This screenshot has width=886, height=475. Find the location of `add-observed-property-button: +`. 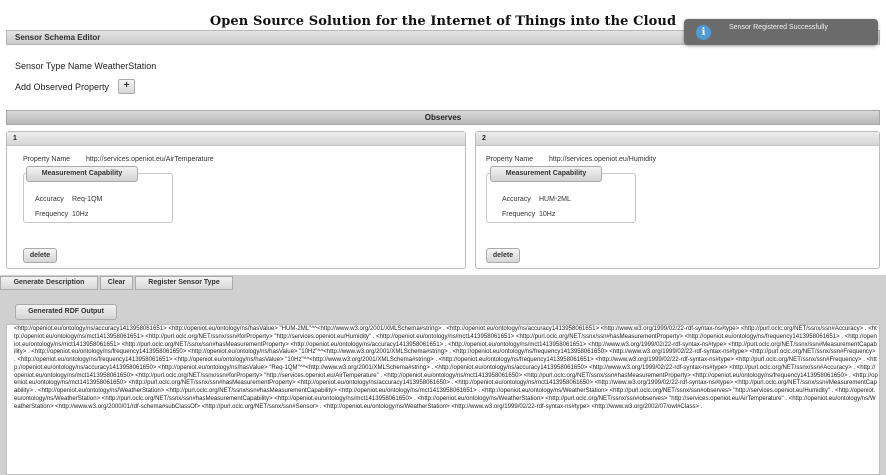

add-observed-property-button: + is located at coordinates (126, 86).